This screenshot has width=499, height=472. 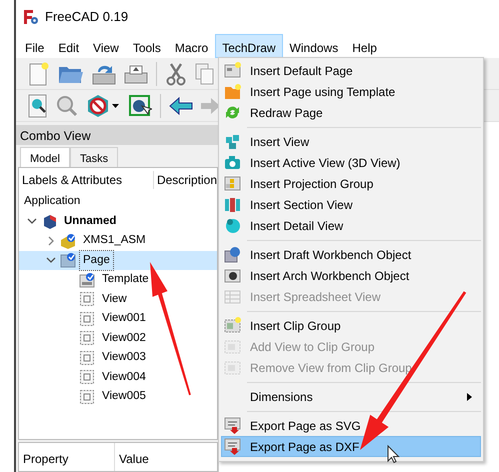 What do you see at coordinates (118, 221) in the screenshot?
I see `tree-item: Unnamed` at bounding box center [118, 221].